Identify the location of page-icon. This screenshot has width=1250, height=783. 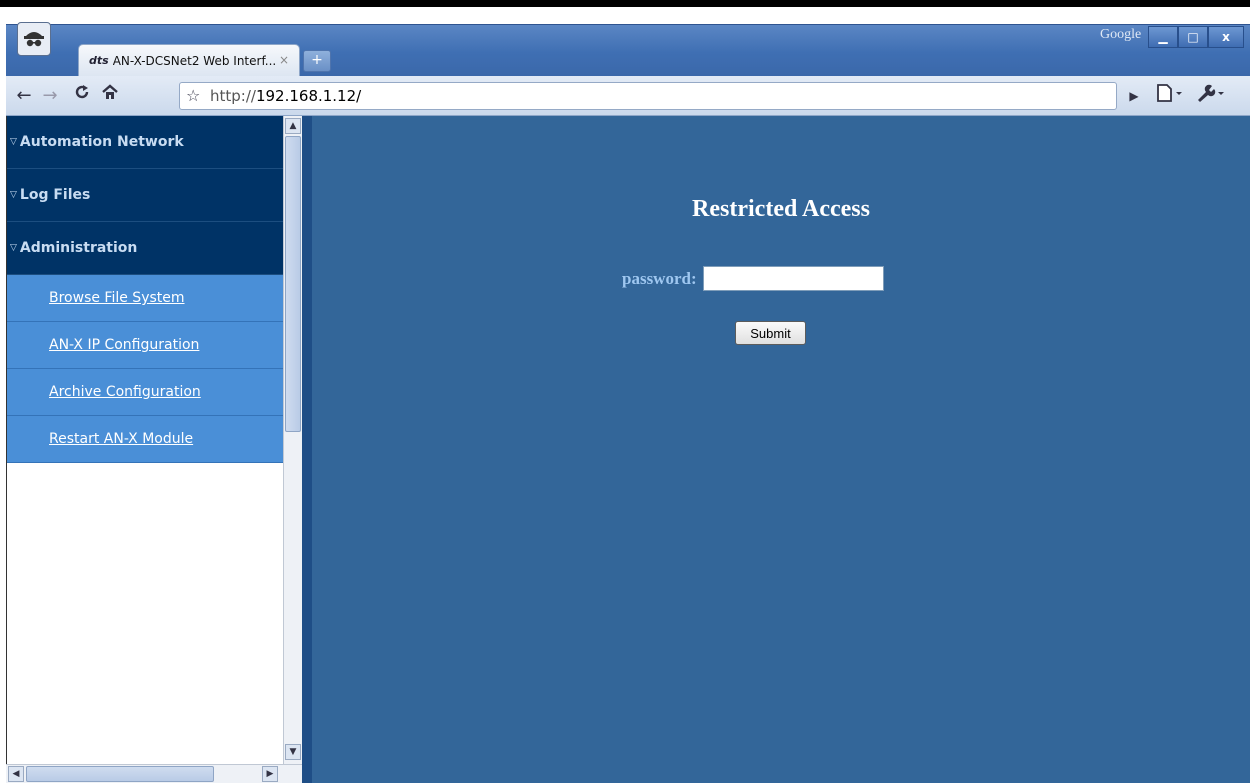
(1169, 93).